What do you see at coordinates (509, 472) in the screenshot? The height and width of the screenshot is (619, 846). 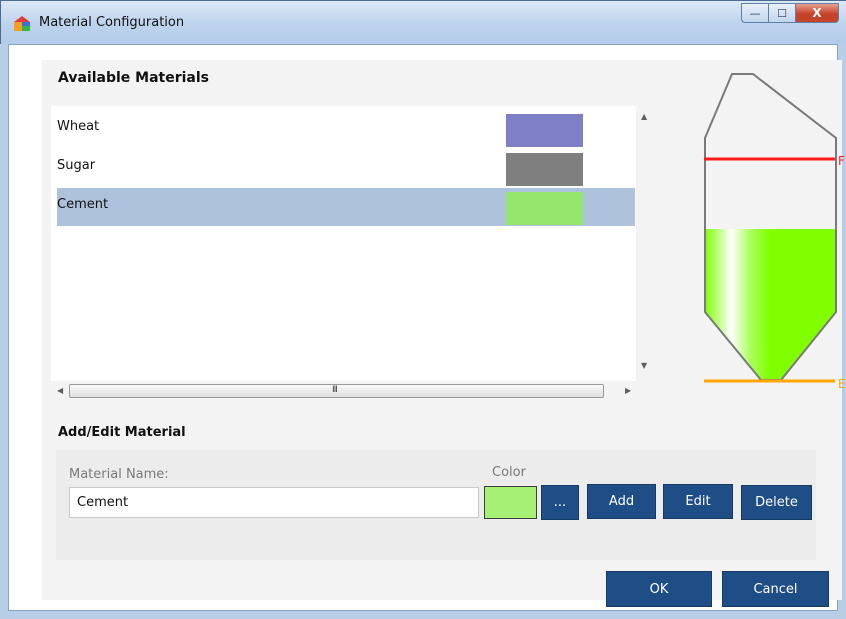 I see `color-label: Color` at bounding box center [509, 472].